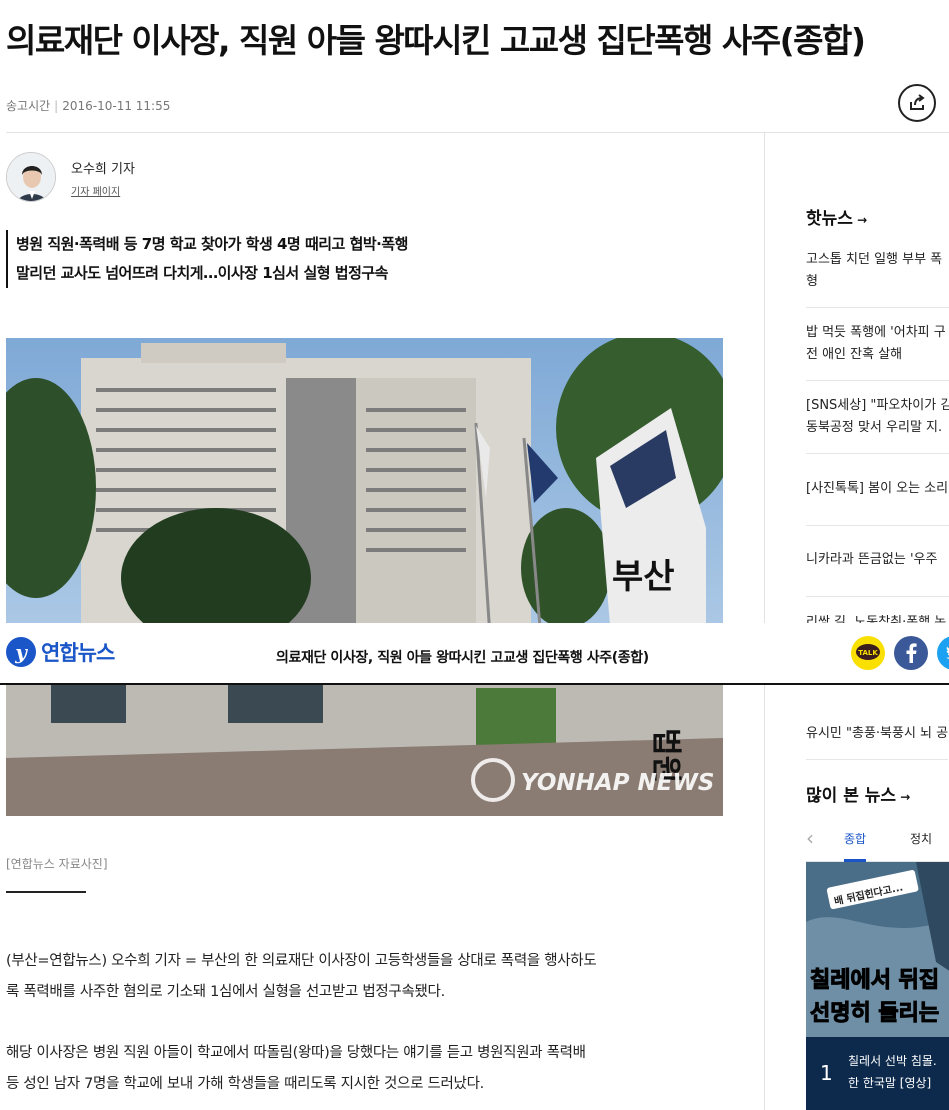  I want to click on hot-news-title: 핫뉴스 →, so click(836, 216).